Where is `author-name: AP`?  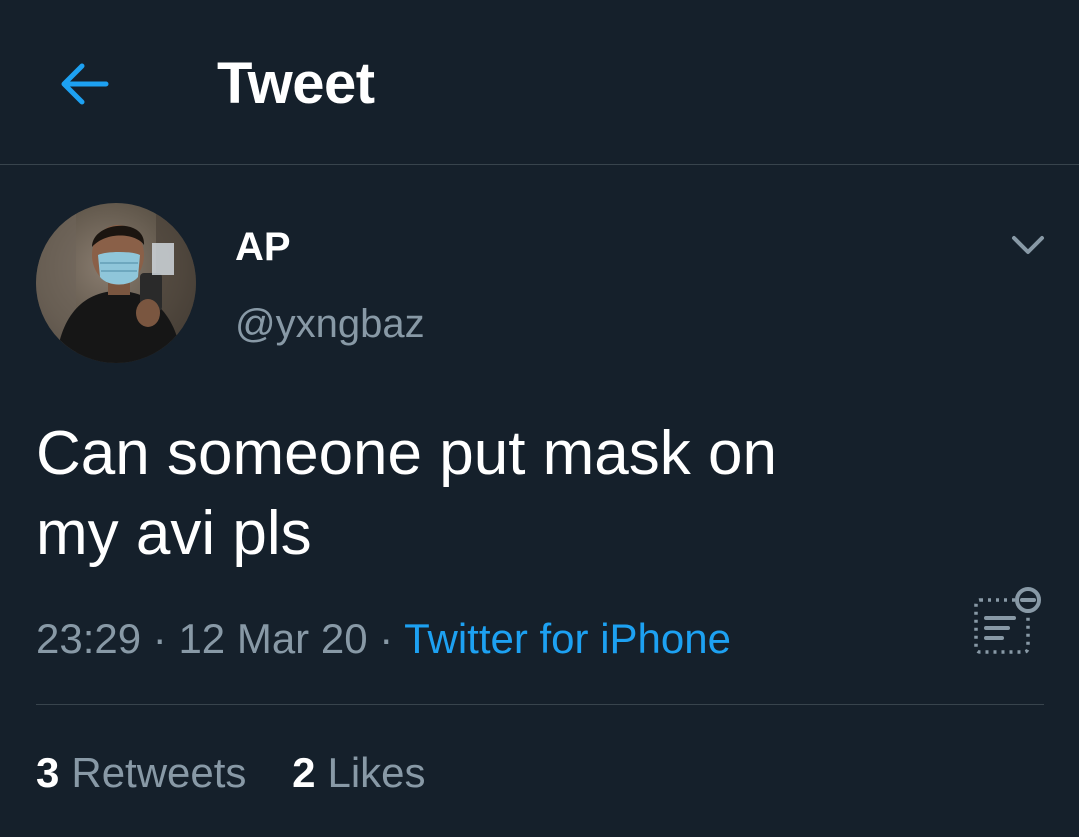 author-name: AP is located at coordinates (263, 247).